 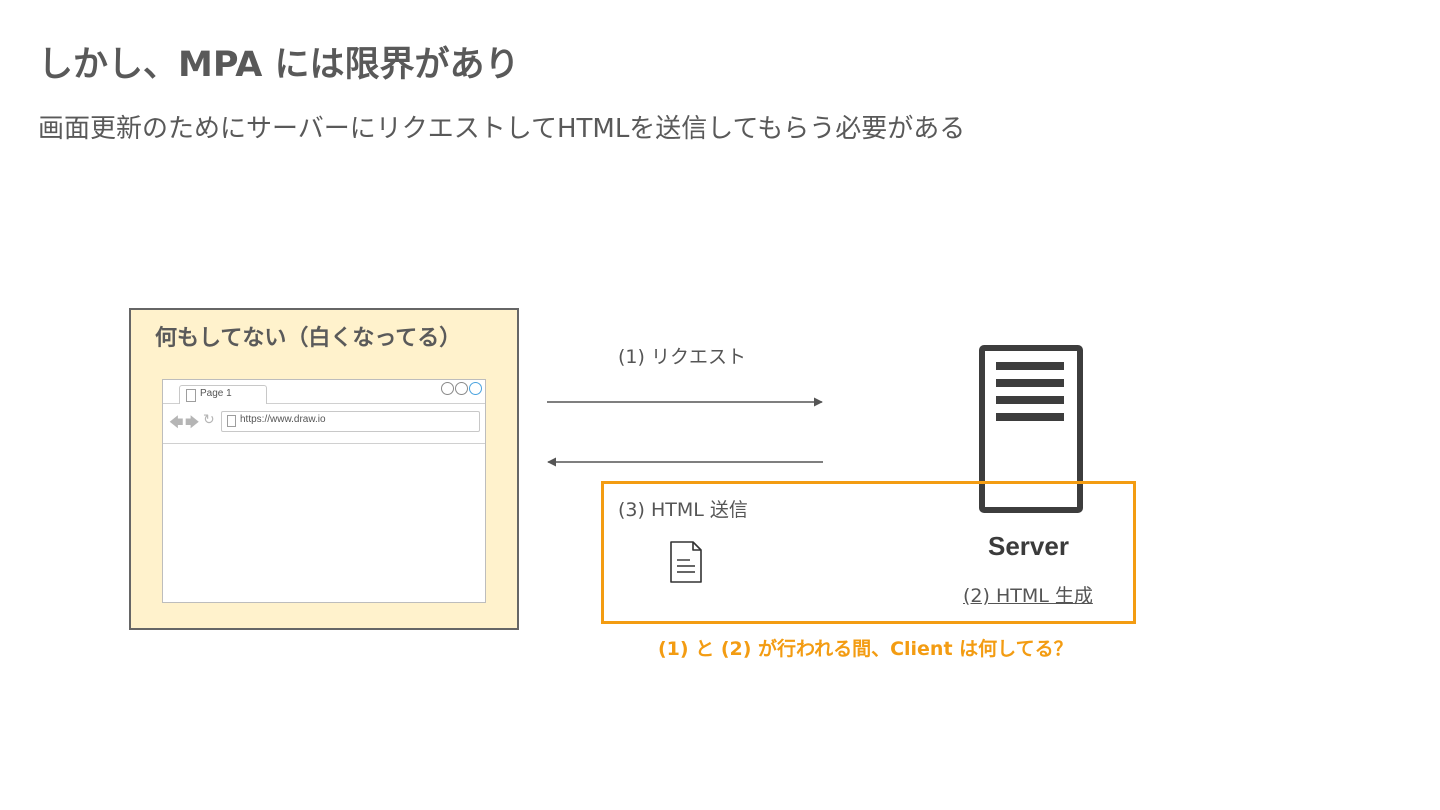 What do you see at coordinates (865, 649) in the screenshot?
I see `question-caption: (1) と (2) が行われる間、Client は何してる？` at bounding box center [865, 649].